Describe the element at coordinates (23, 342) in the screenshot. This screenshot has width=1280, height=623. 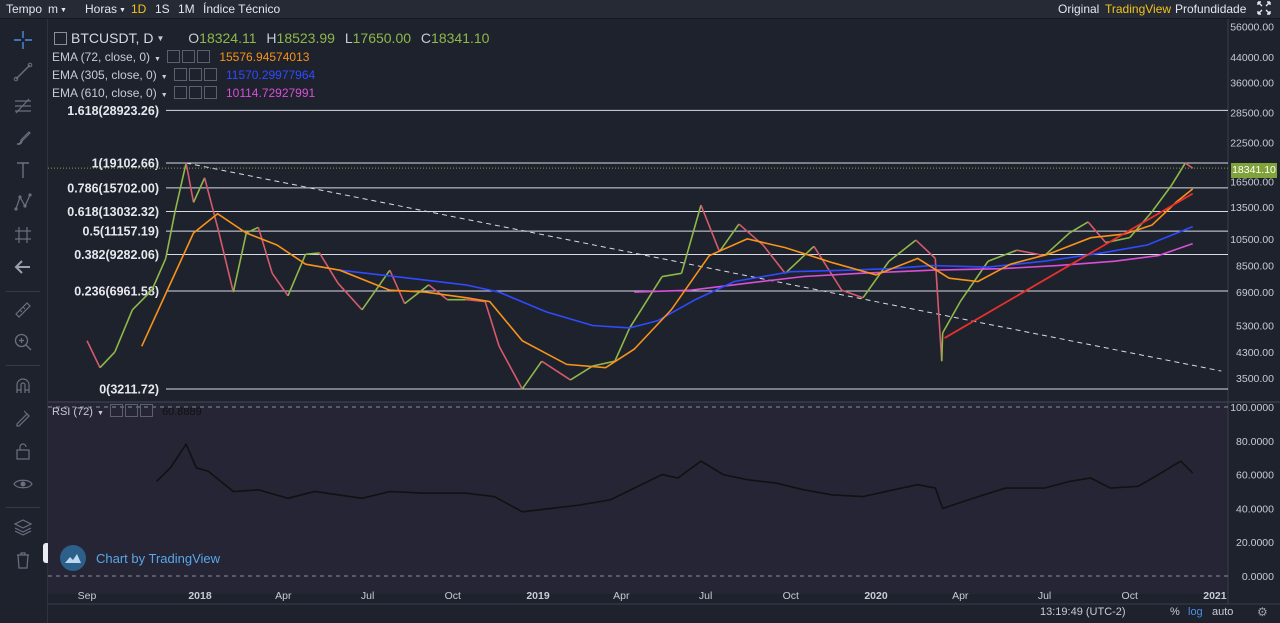
I see `zoom-in-icon` at that location.